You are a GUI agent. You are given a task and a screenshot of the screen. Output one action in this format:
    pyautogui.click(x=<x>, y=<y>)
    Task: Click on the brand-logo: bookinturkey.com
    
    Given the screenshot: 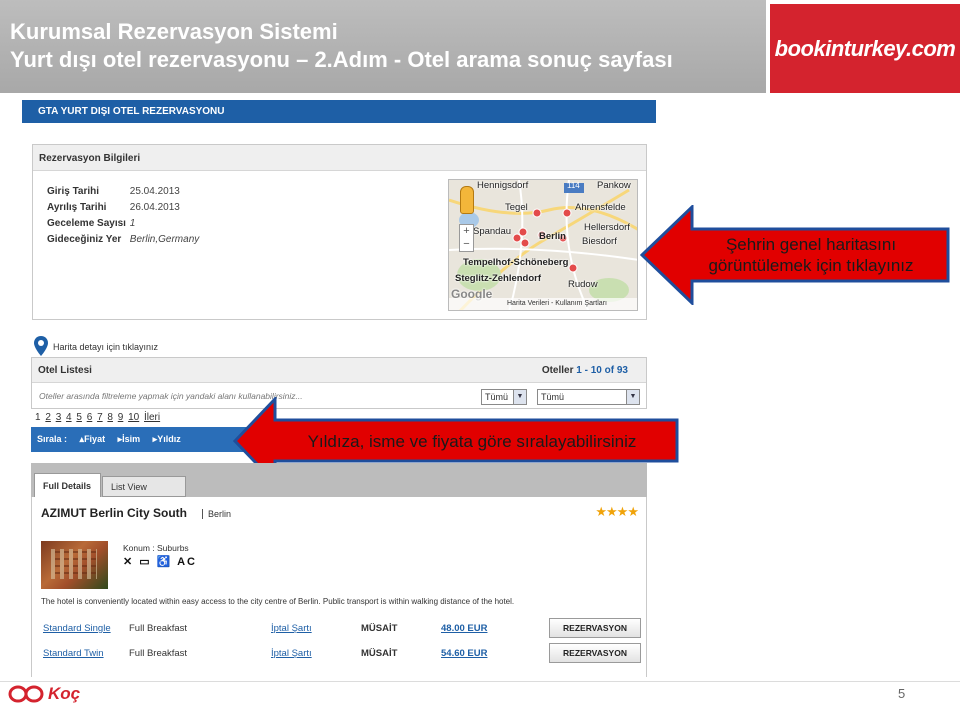 What is the action you would take?
    pyautogui.click(x=865, y=48)
    